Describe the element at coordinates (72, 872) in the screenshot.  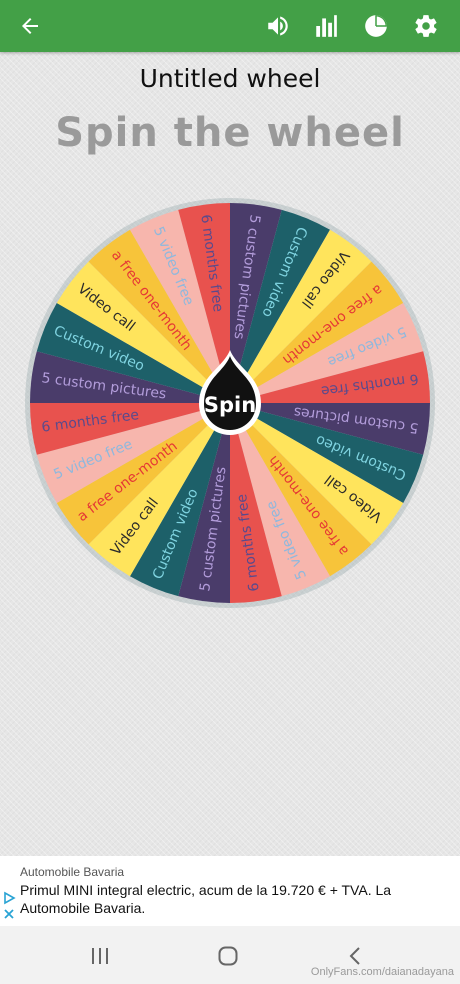
I see `ad-advertiser: Automobile Bavaria` at that location.